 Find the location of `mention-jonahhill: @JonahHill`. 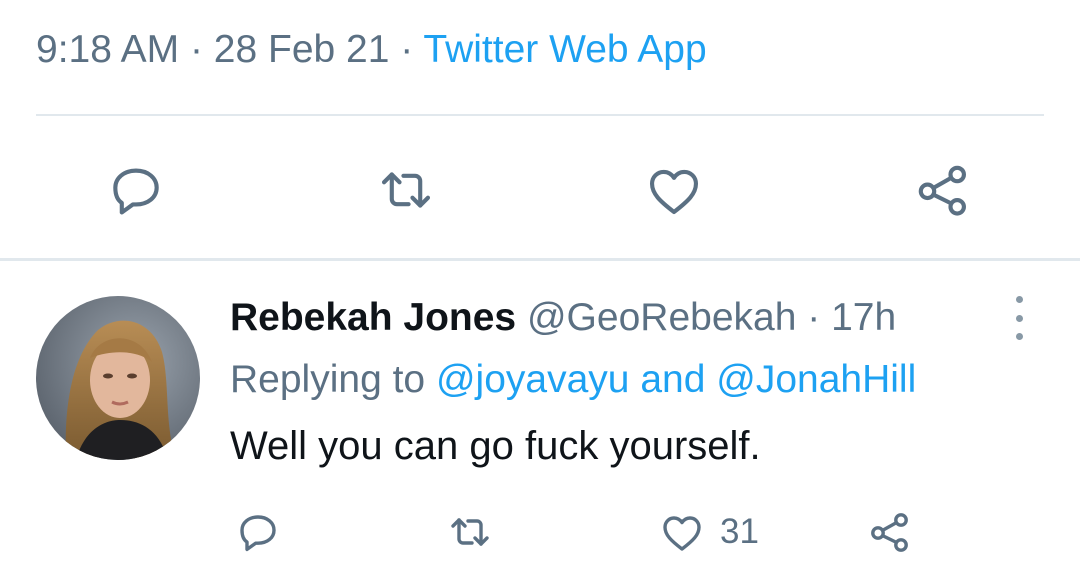

mention-jonahhill: @JonahHill is located at coordinates (816, 379).